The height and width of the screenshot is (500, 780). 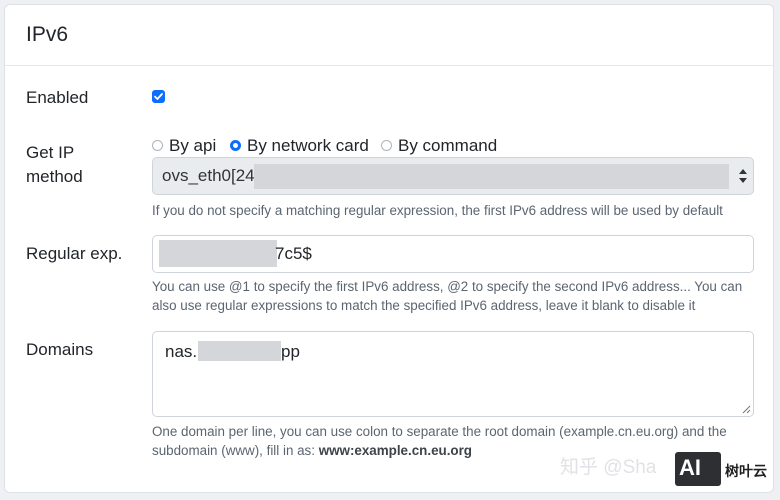 What do you see at coordinates (74, 253) in the screenshot?
I see `regex-label: Regular exp.` at bounding box center [74, 253].